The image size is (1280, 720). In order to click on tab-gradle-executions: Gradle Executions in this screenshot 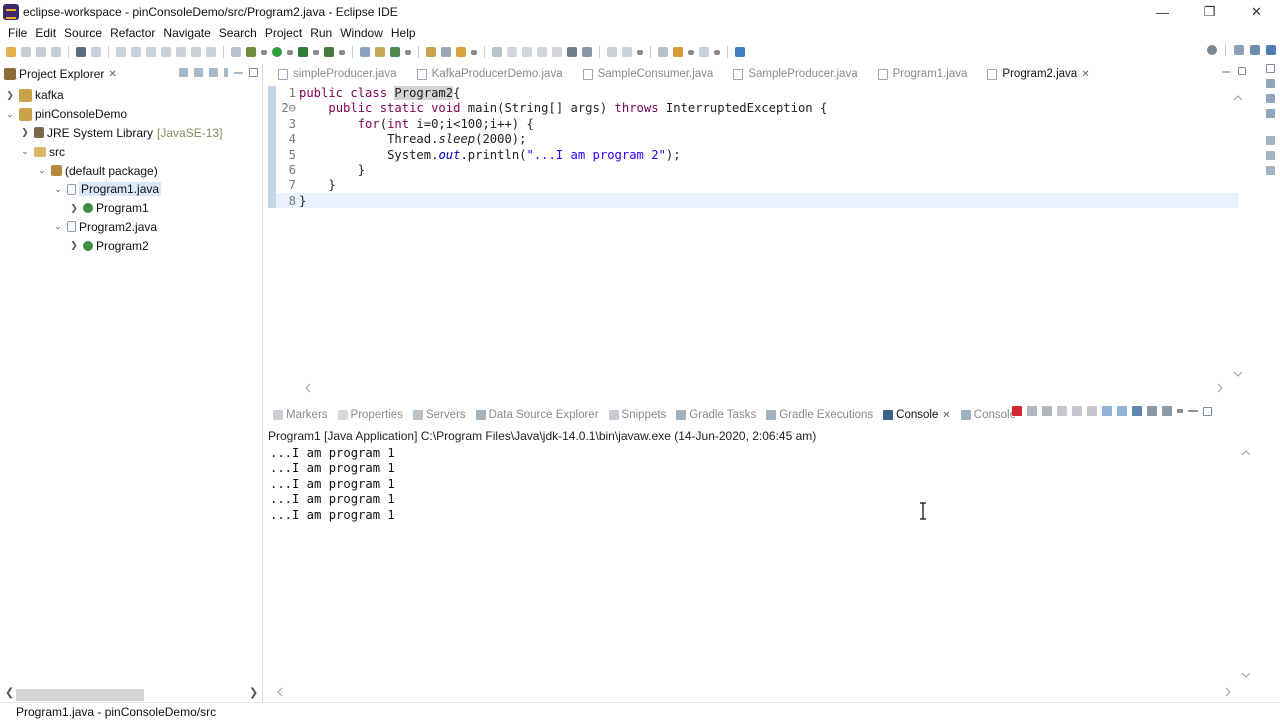, I will do `click(819, 415)`.